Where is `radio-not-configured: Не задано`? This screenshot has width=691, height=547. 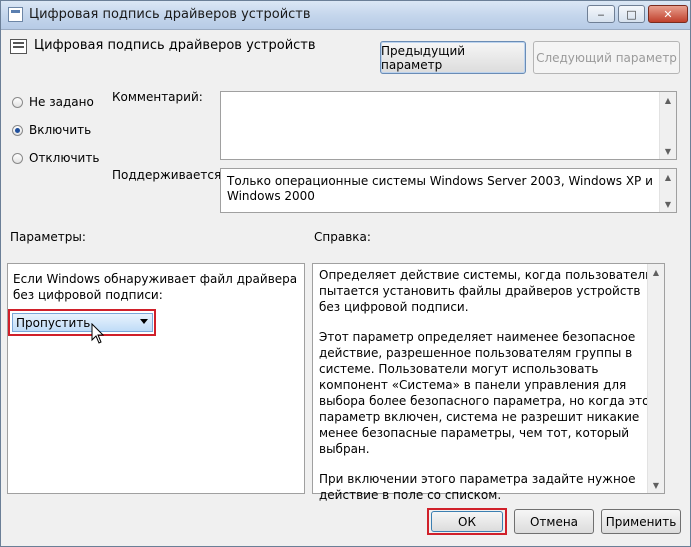
radio-not-configured: Не задано is located at coordinates (53, 102).